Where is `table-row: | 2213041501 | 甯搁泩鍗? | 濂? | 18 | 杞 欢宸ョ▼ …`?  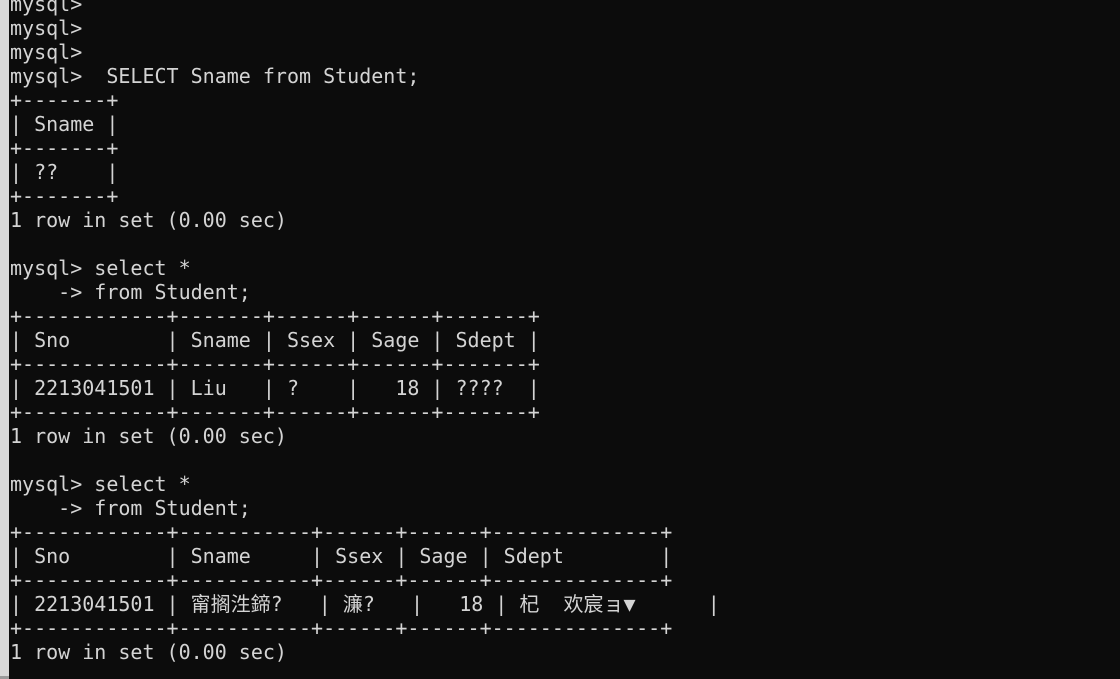 table-row: | 2213041501 | 甯搁泩鍗? | 濂? | 18 | 杞 欢宸ョ▼ … is located at coordinates (365, 604).